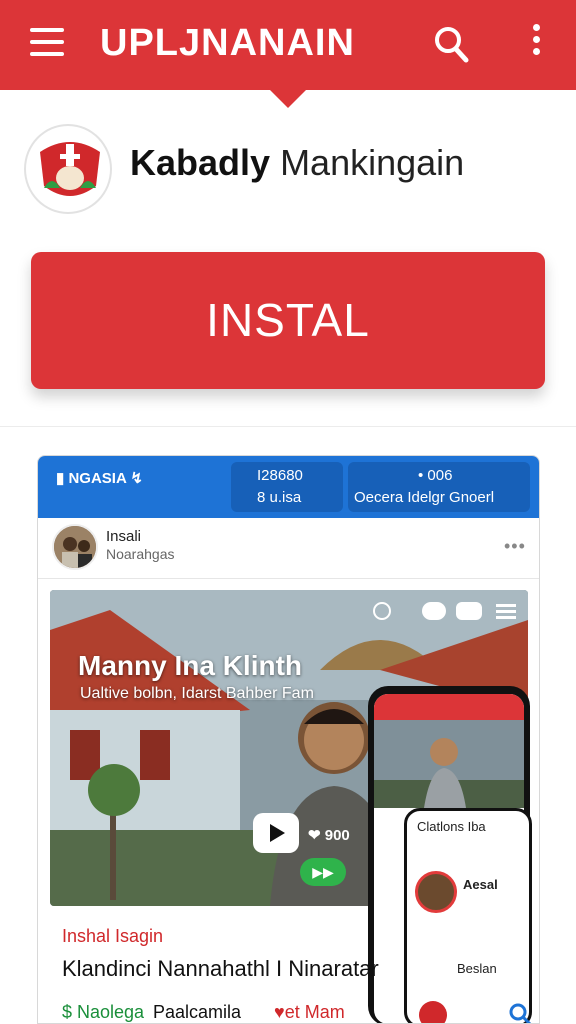 Image resolution: width=576 pixels, height=1024 pixels. Describe the element at coordinates (424, 497) in the screenshot. I see `pill2-line2: Oecera Idelgr Gnoerl` at that location.